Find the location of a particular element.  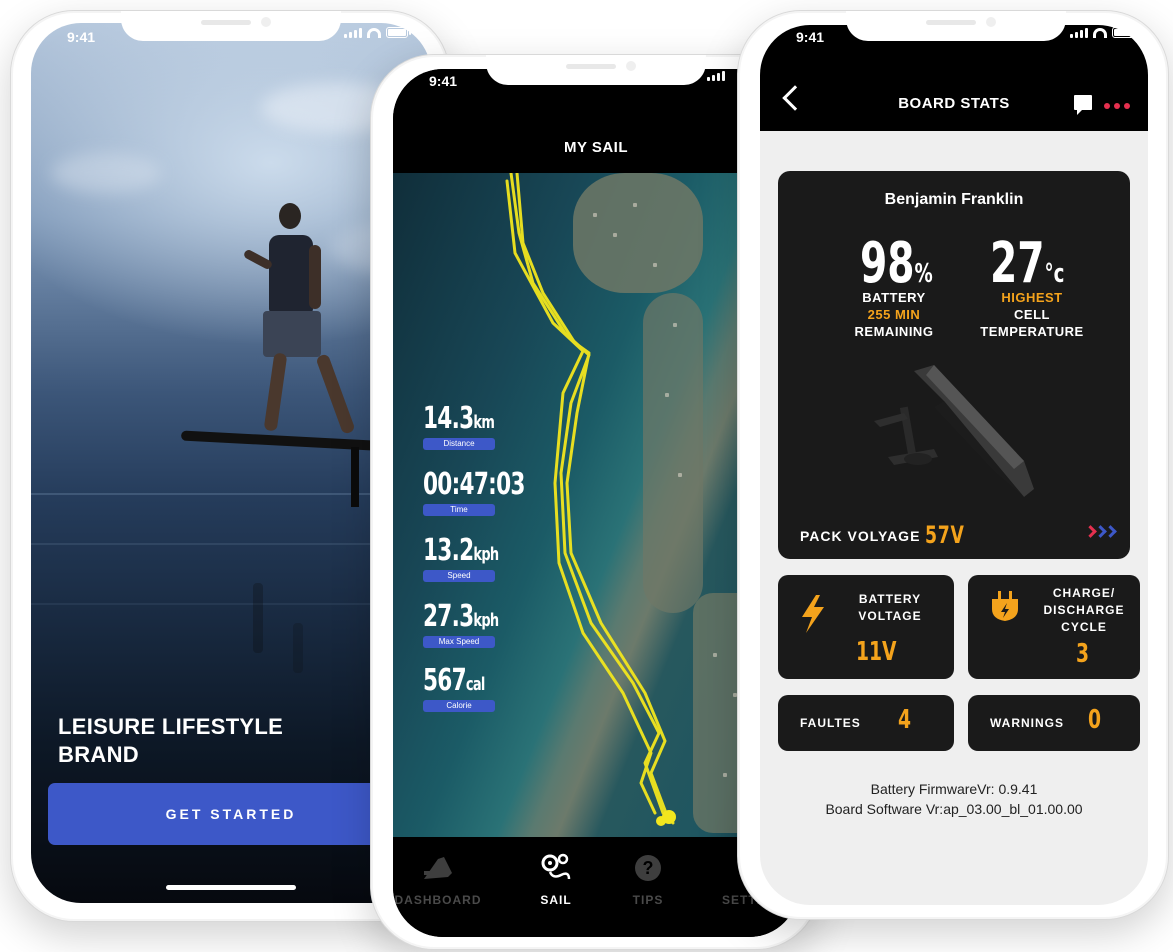

stat-max-speed: 27.3kph Max Speed is located at coordinates (493, 623).